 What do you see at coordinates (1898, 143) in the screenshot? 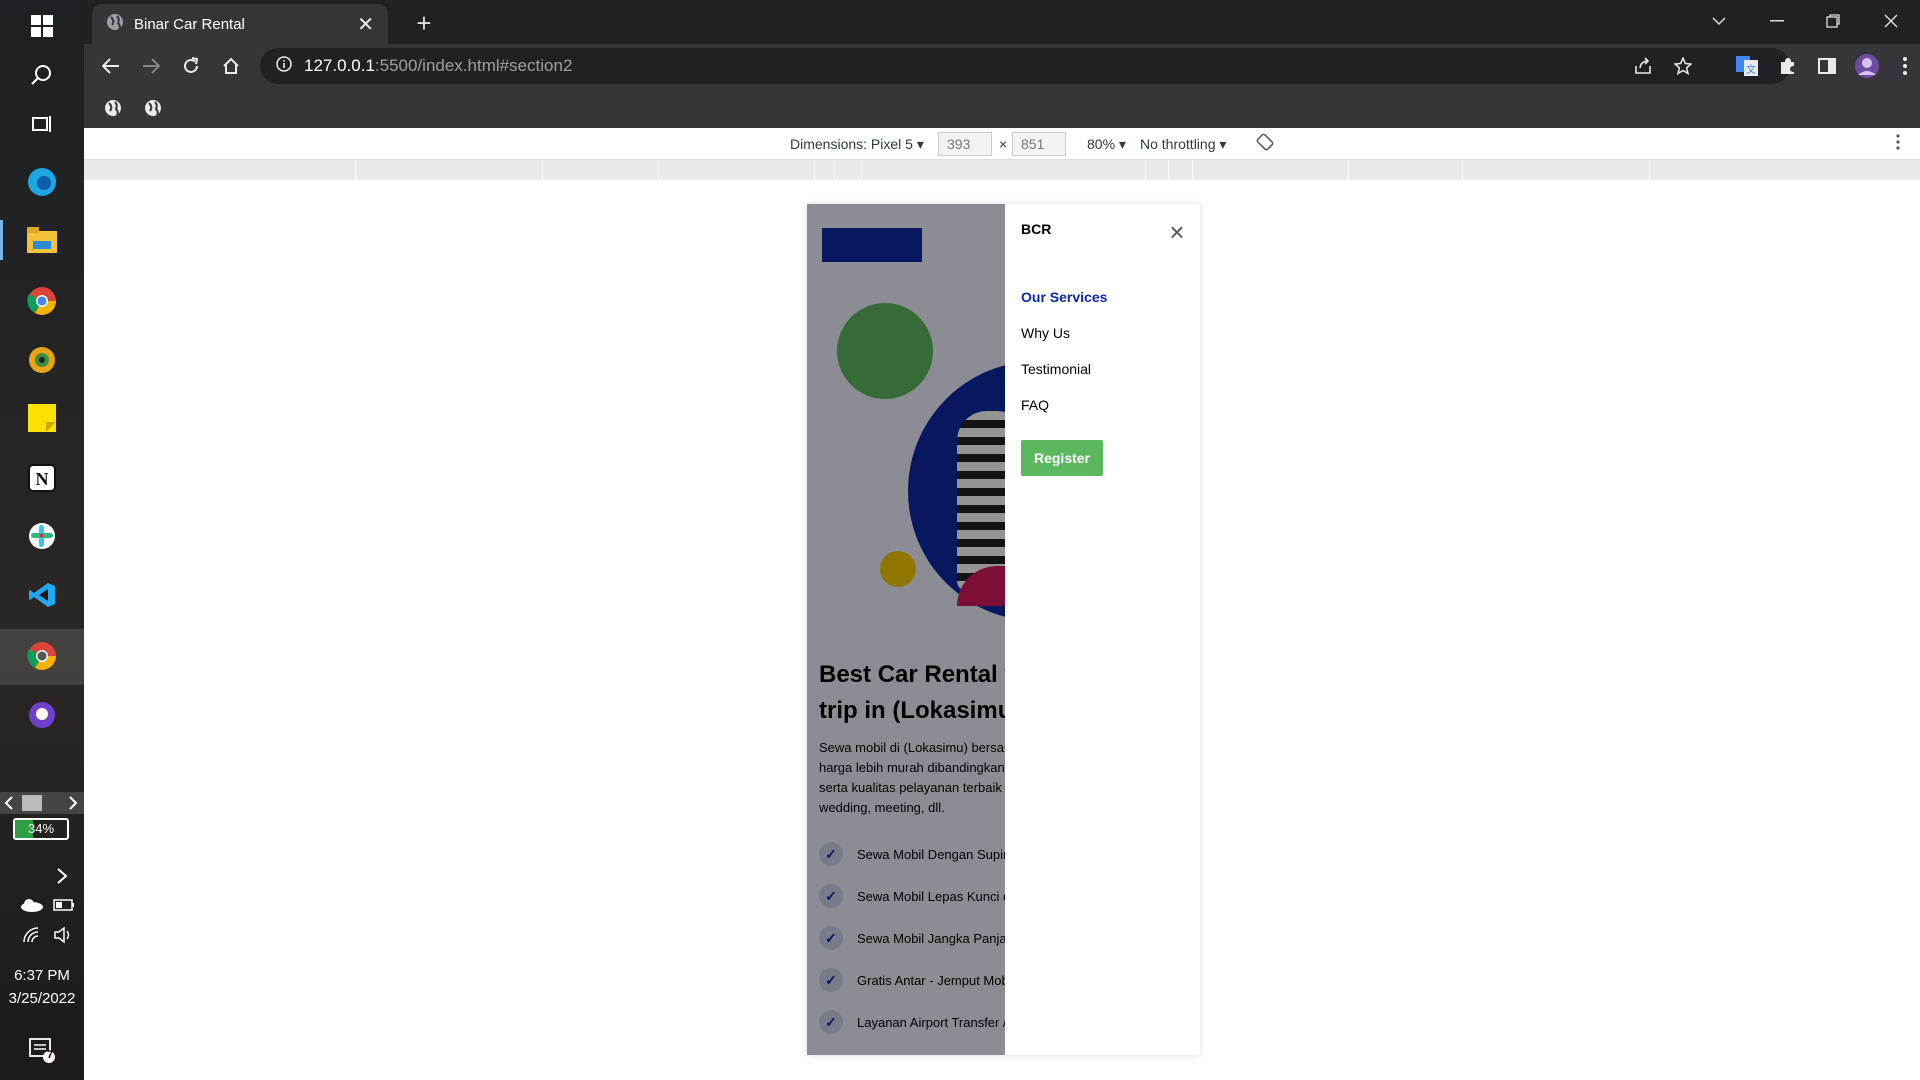
I see `device-menu-icon` at bounding box center [1898, 143].